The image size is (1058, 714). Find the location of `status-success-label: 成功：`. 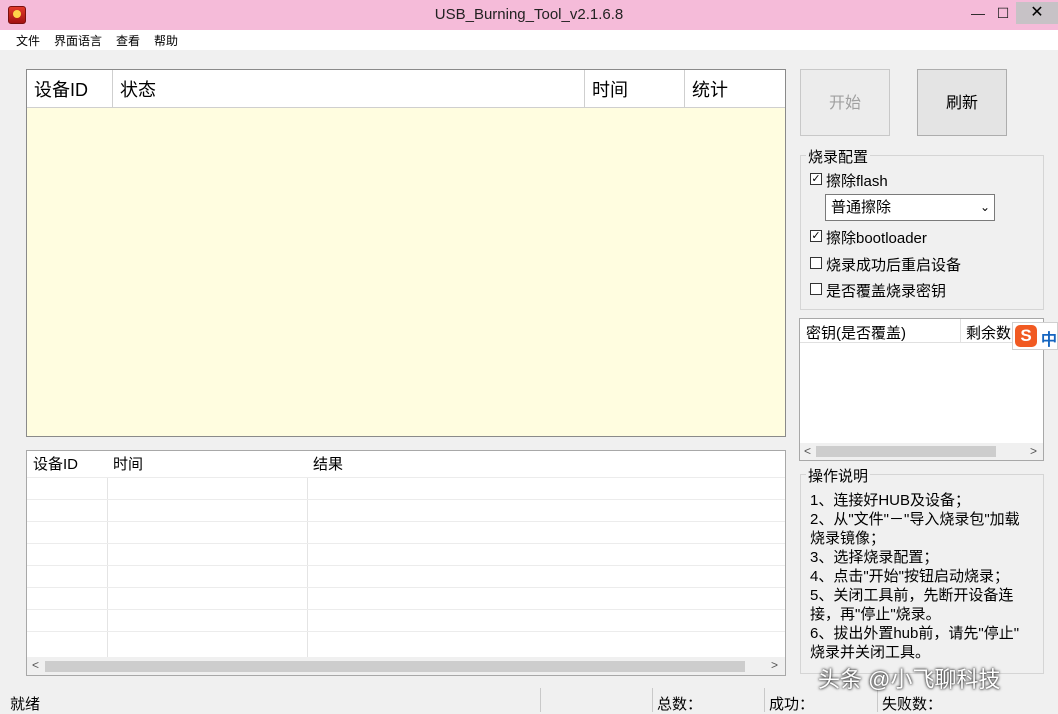

status-success-label: 成功： is located at coordinates (792, 704).